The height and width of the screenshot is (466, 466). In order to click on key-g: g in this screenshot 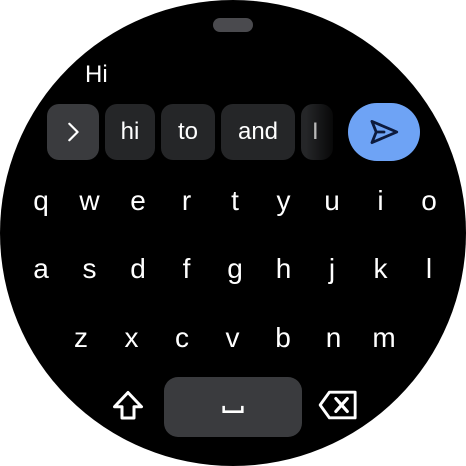, I will do `click(235, 269)`.